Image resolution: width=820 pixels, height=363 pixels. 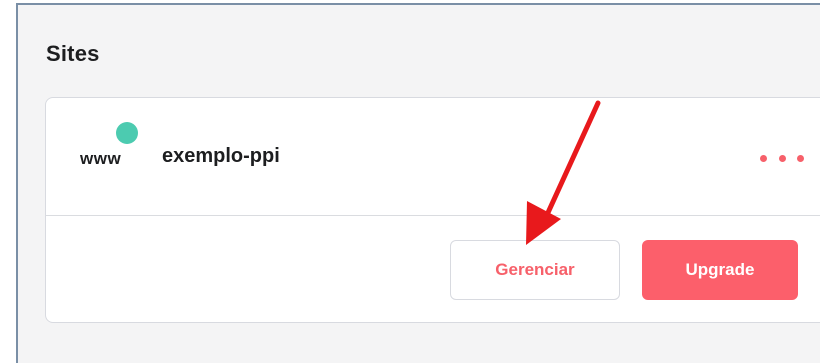 What do you see at coordinates (221, 156) in the screenshot?
I see `site-name: exemplo-ppi` at bounding box center [221, 156].